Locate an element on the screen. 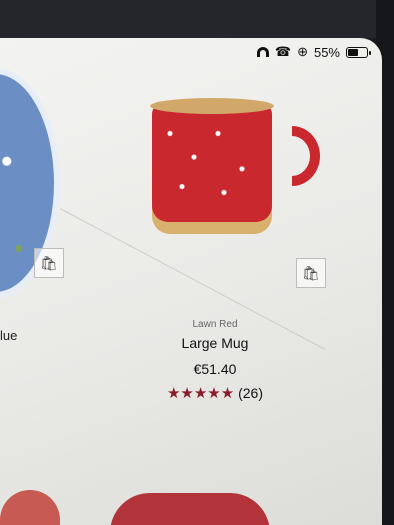 This screenshot has height=525, width=394. status-bar: ☎ ⊕ 55% is located at coordinates (313, 52).